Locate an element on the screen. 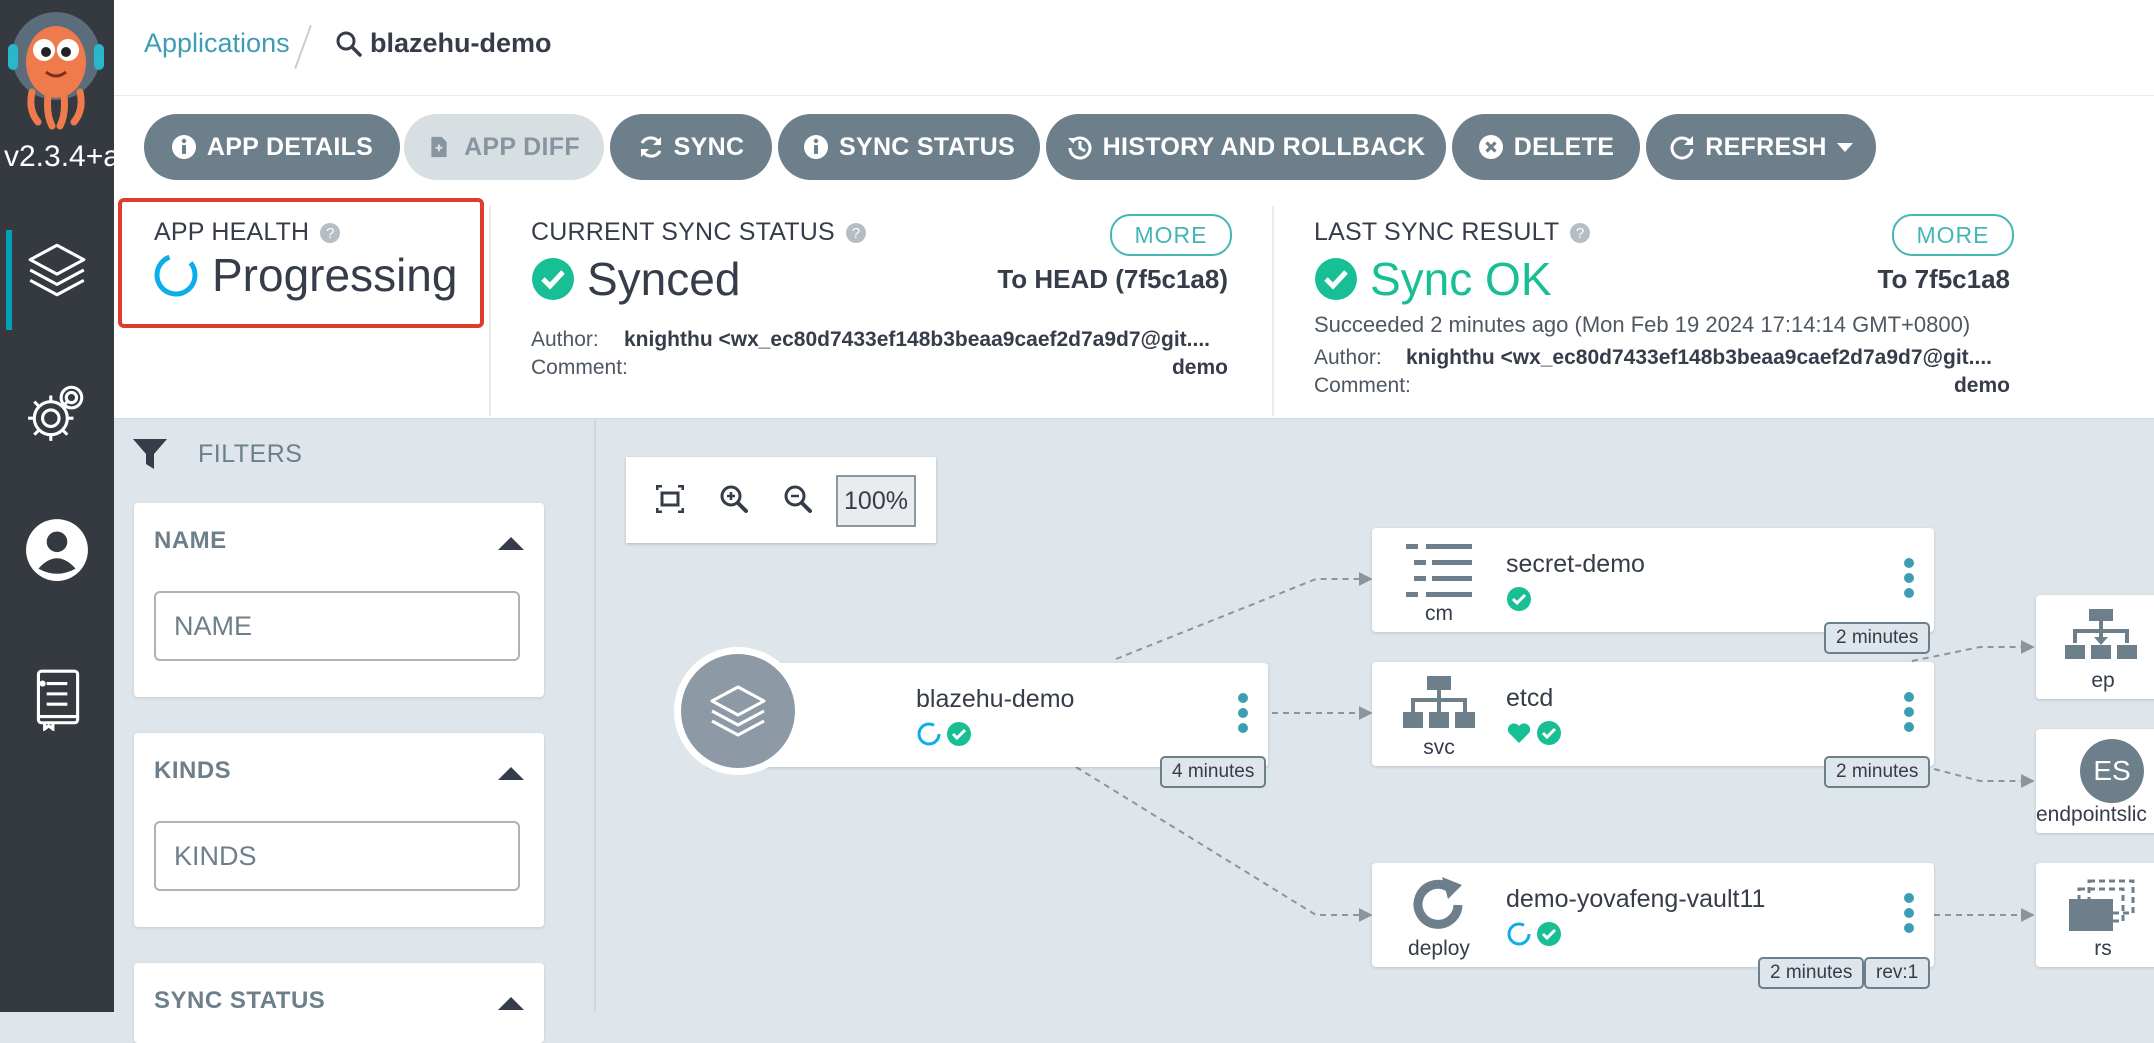 This screenshot has width=2154, height=1043. last-sync-more-button: MORE is located at coordinates (1953, 235).